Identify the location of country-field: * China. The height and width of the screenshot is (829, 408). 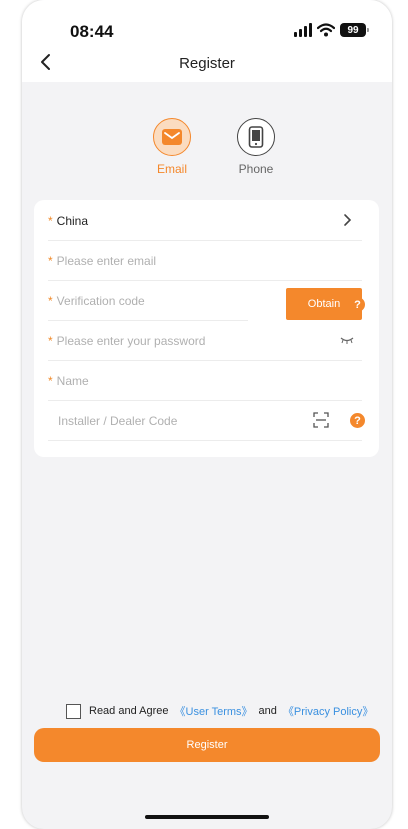
(68, 221).